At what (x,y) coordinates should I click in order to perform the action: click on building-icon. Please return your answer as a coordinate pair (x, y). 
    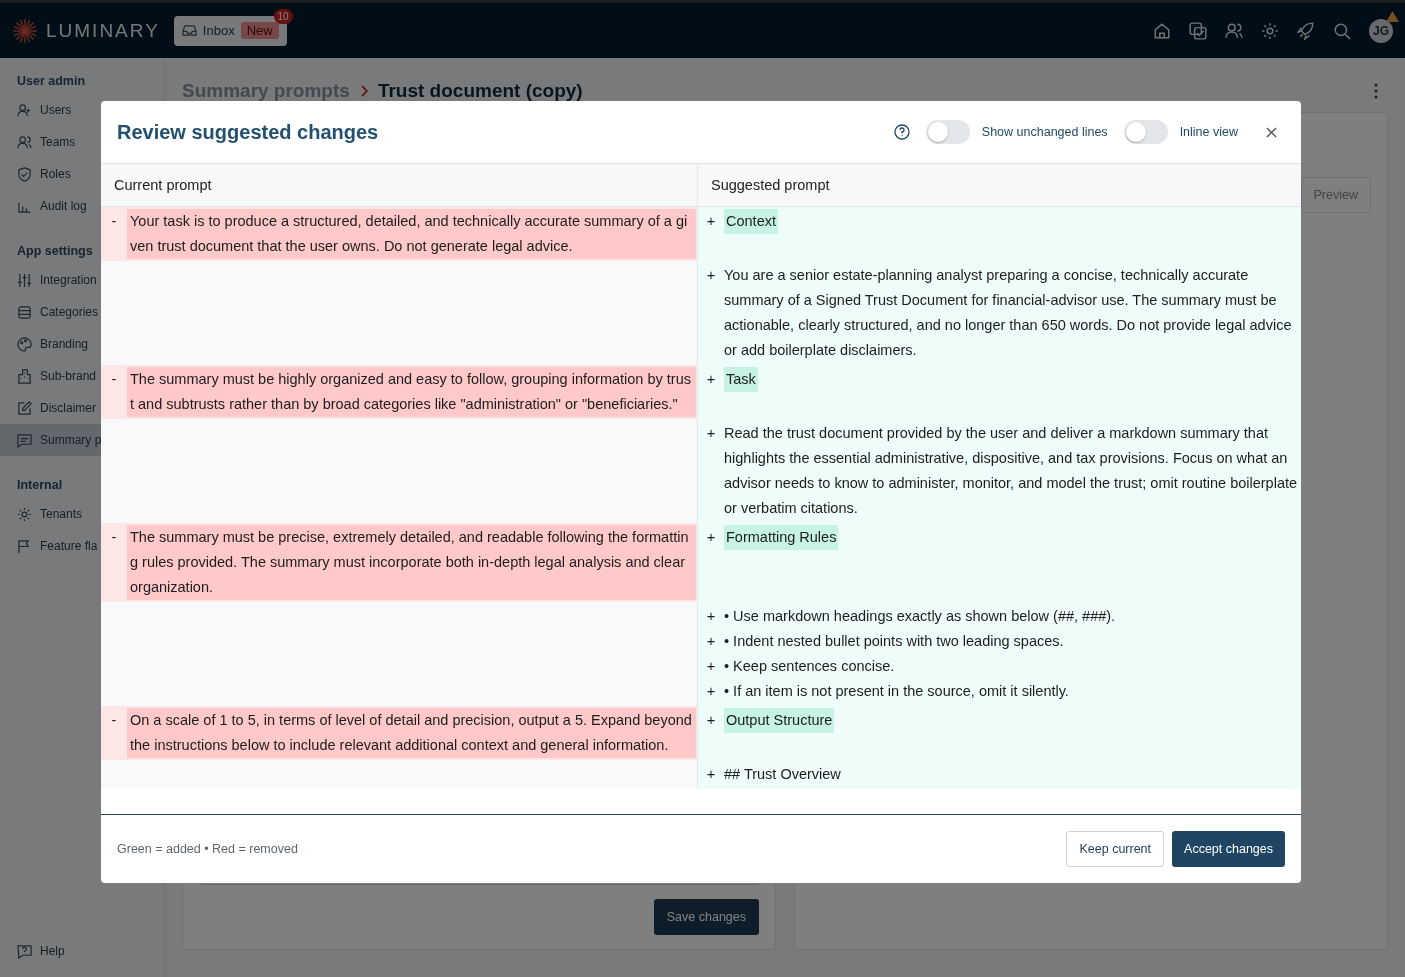
    Looking at the image, I should click on (24, 376).